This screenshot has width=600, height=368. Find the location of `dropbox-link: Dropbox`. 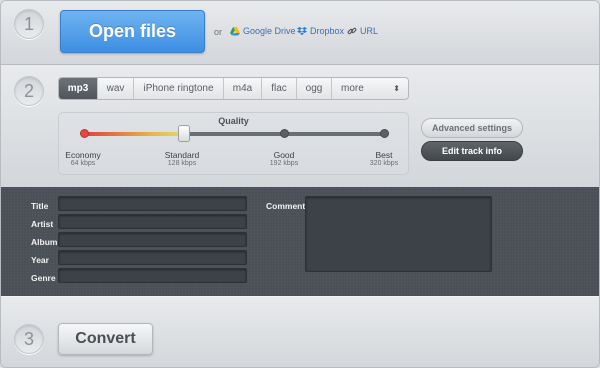

dropbox-link: Dropbox is located at coordinates (320, 31).